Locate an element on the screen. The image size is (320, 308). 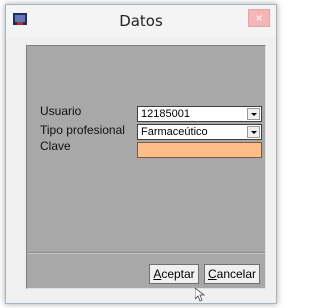
separator is located at coordinates (146, 253).